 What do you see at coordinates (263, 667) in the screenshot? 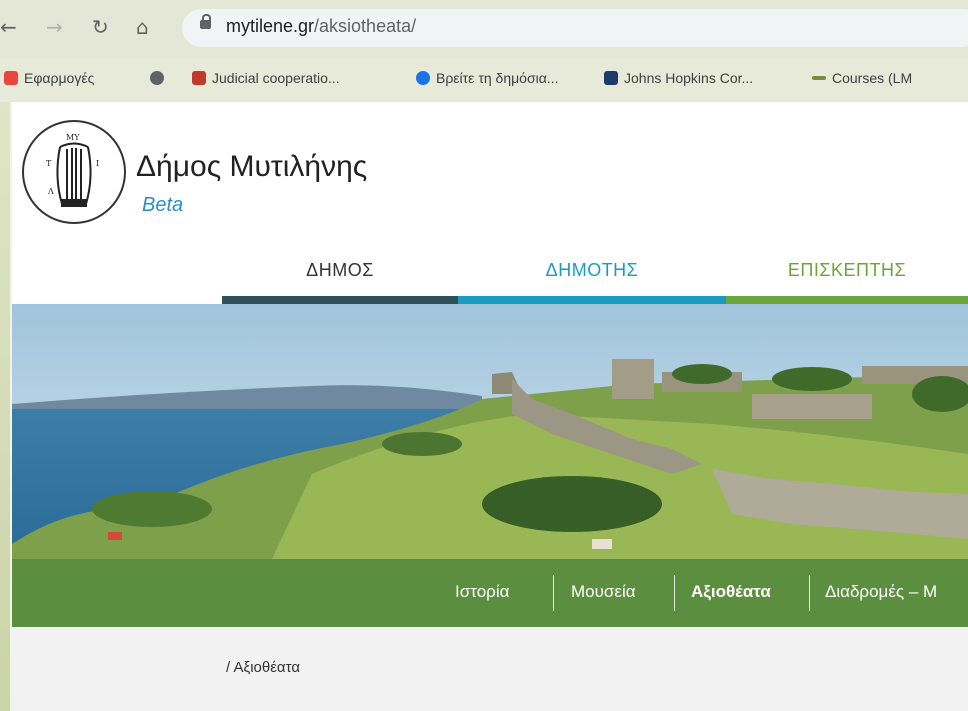
I see `breadcrumb: / Αξιοθέατα` at bounding box center [263, 667].